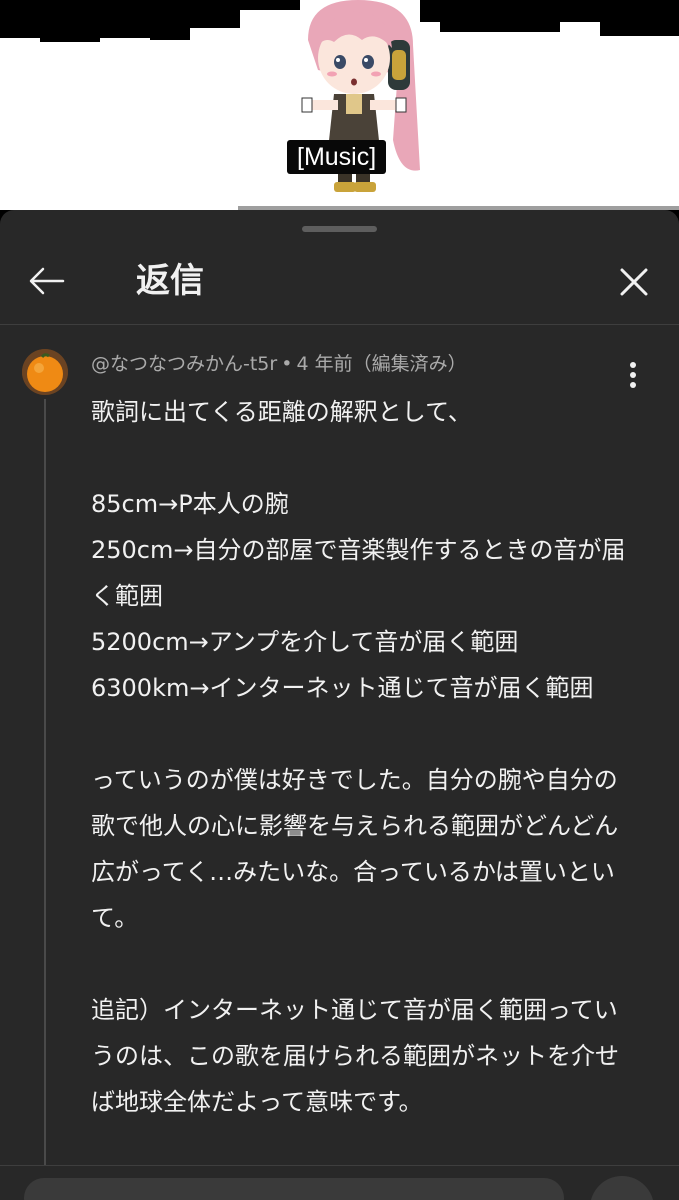  I want to click on orange-avatar-icon, so click(45, 372).